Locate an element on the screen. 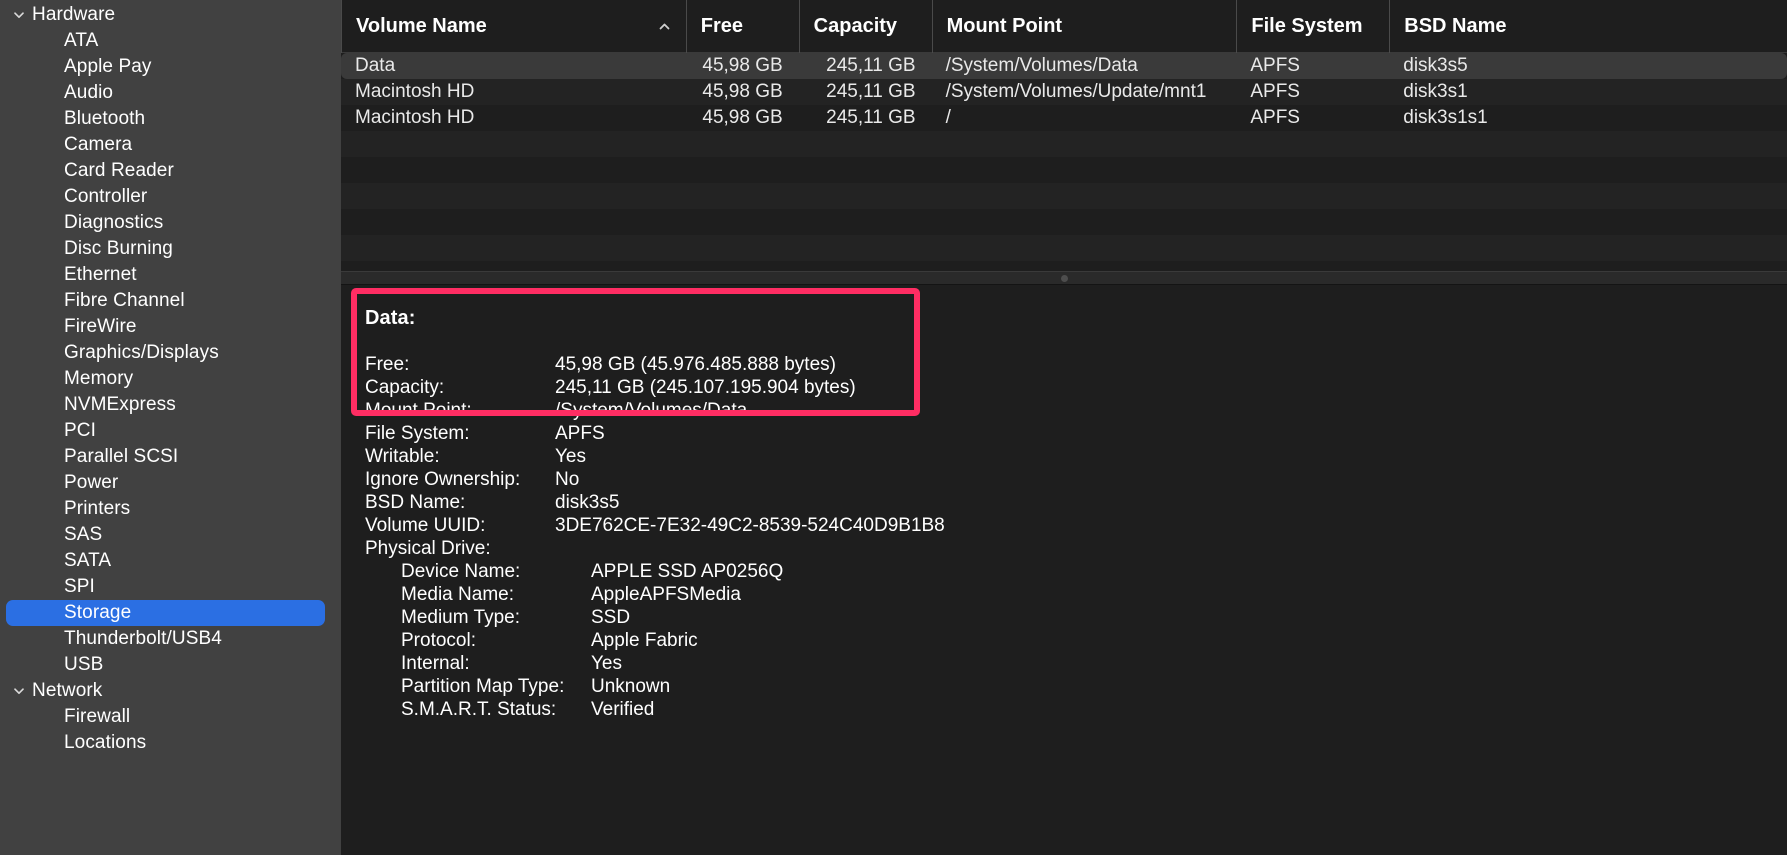 The width and height of the screenshot is (1787, 855). sidebar-item-label: Camera is located at coordinates (98, 144).